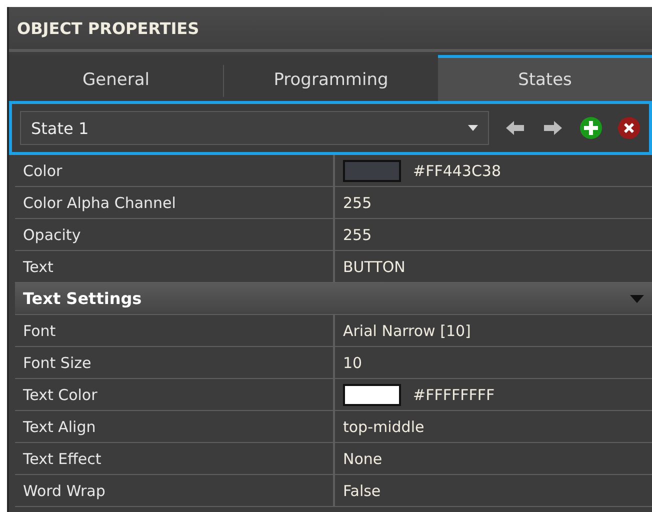 The width and height of the screenshot is (652, 512). I want to click on caret-icon, so click(473, 128).